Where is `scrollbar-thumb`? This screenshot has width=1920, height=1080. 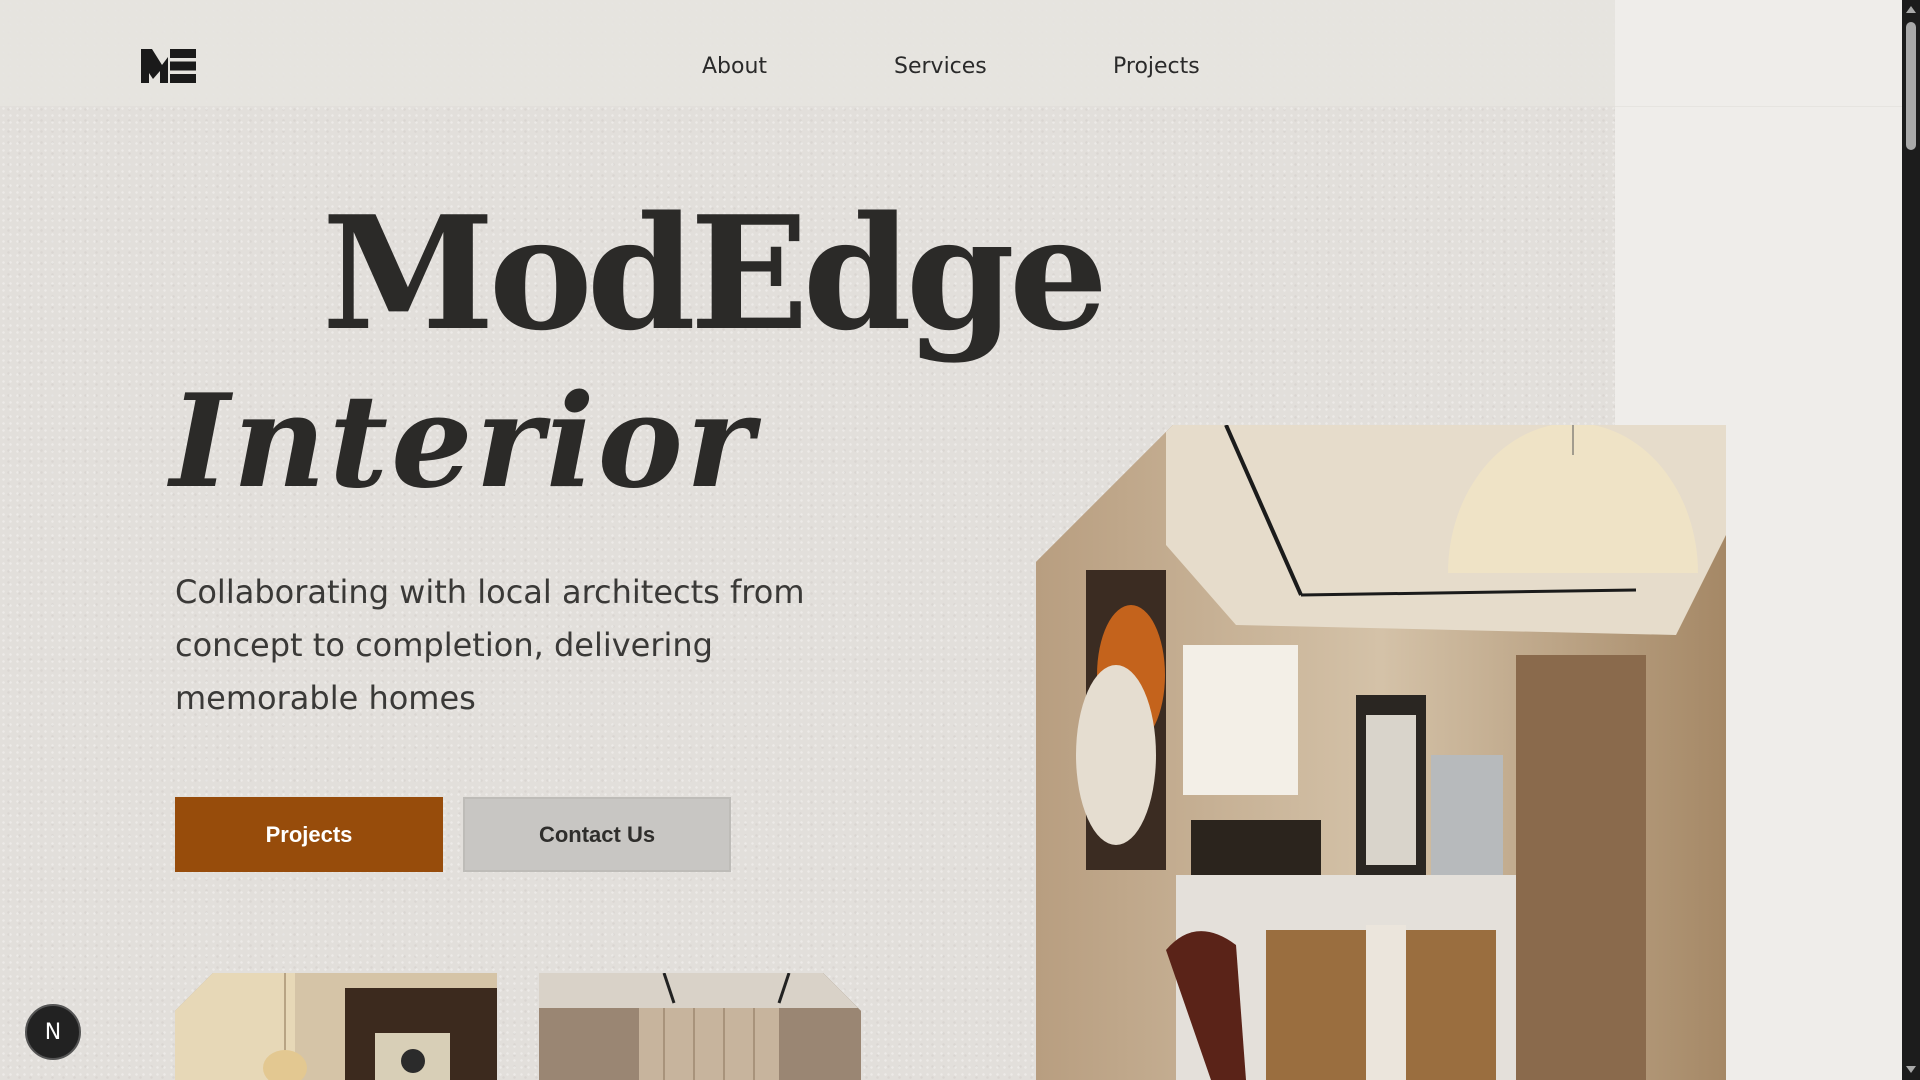
scrollbar-thumb is located at coordinates (1911, 86).